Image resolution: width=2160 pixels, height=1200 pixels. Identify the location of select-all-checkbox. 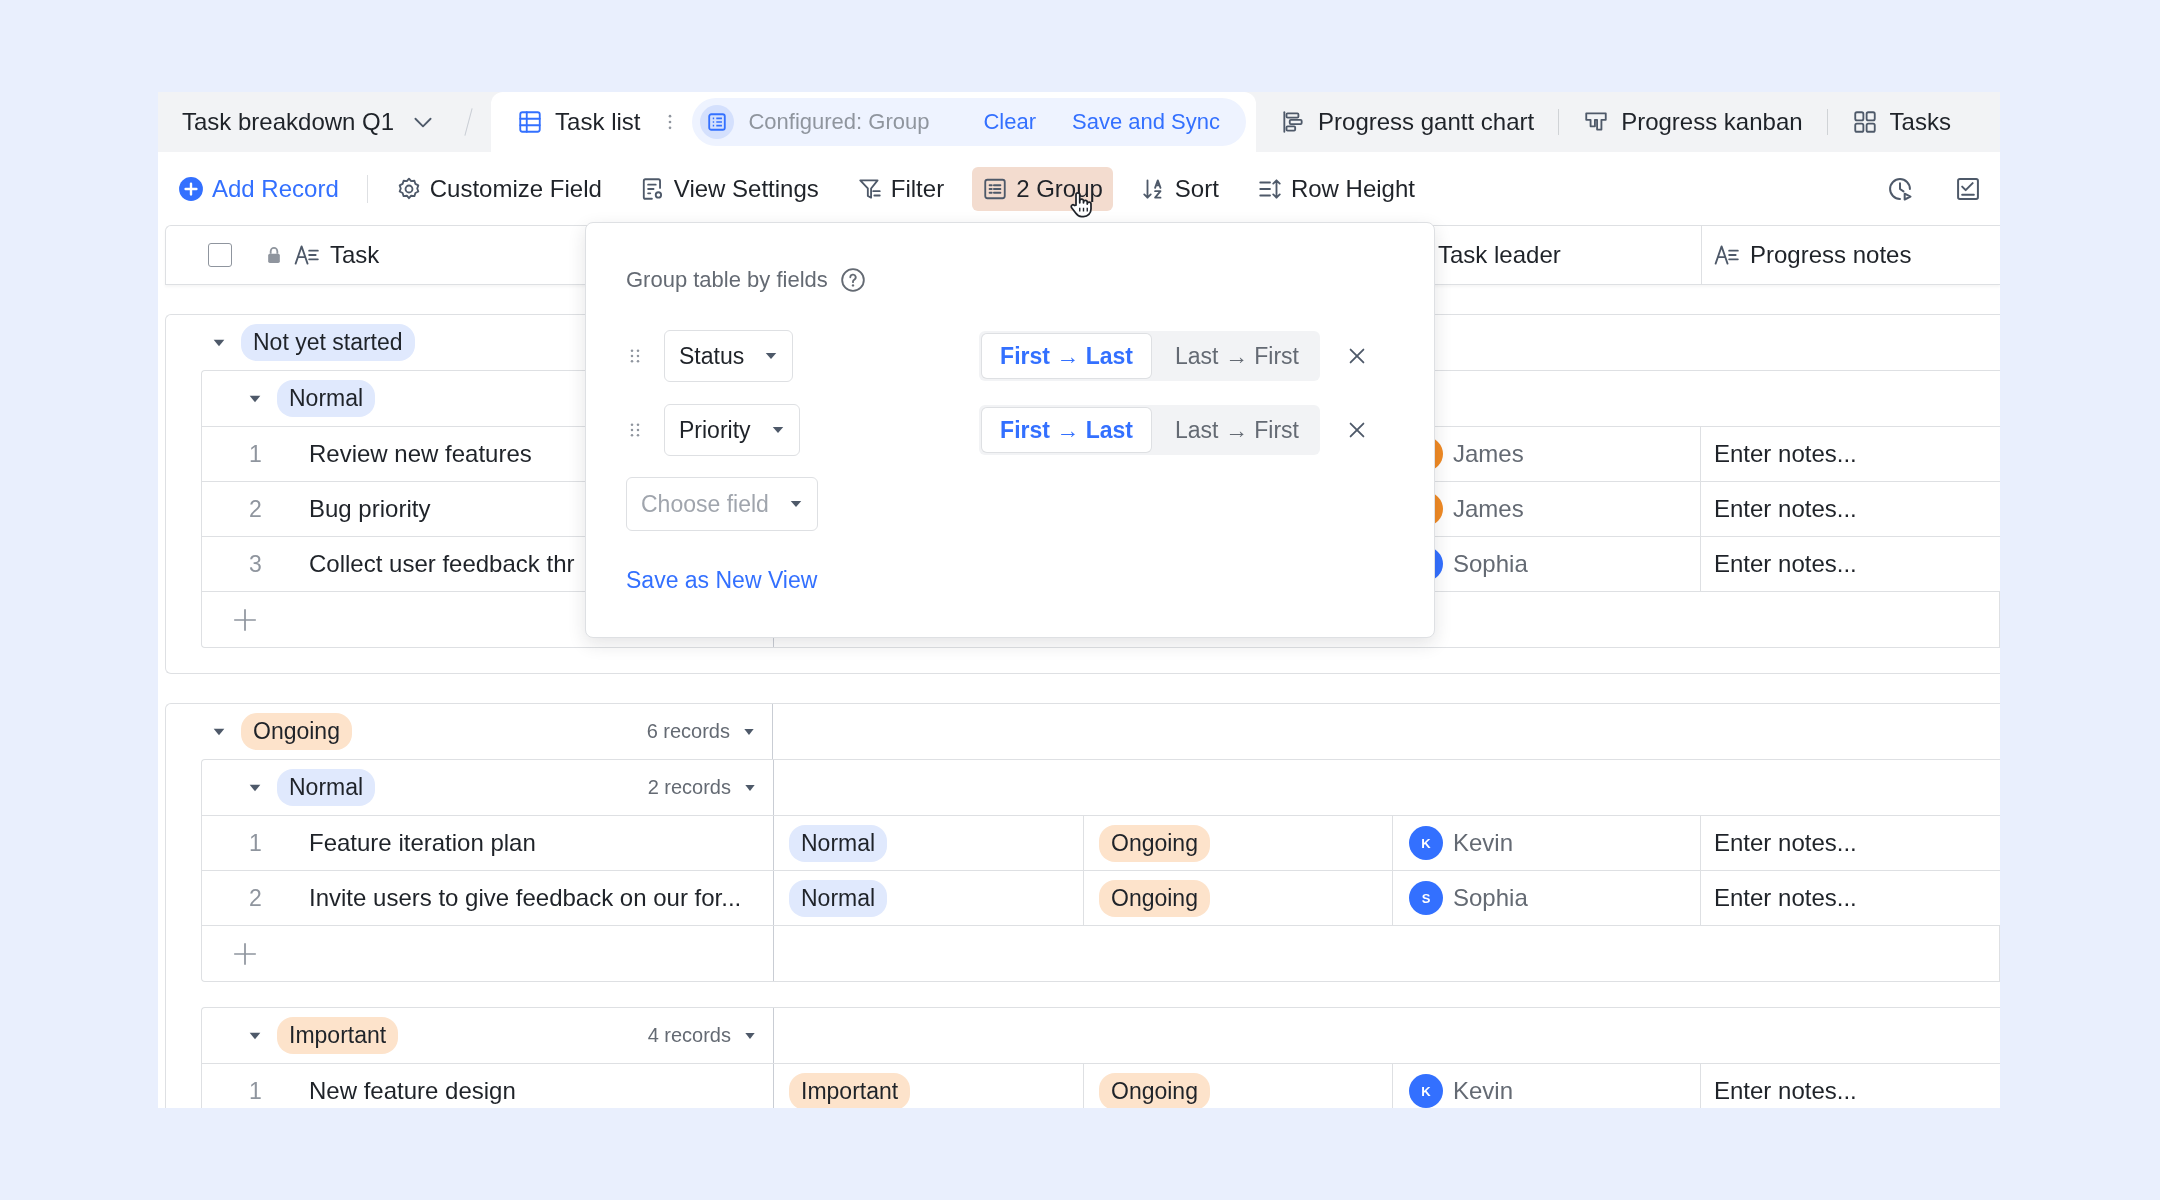
(220, 255).